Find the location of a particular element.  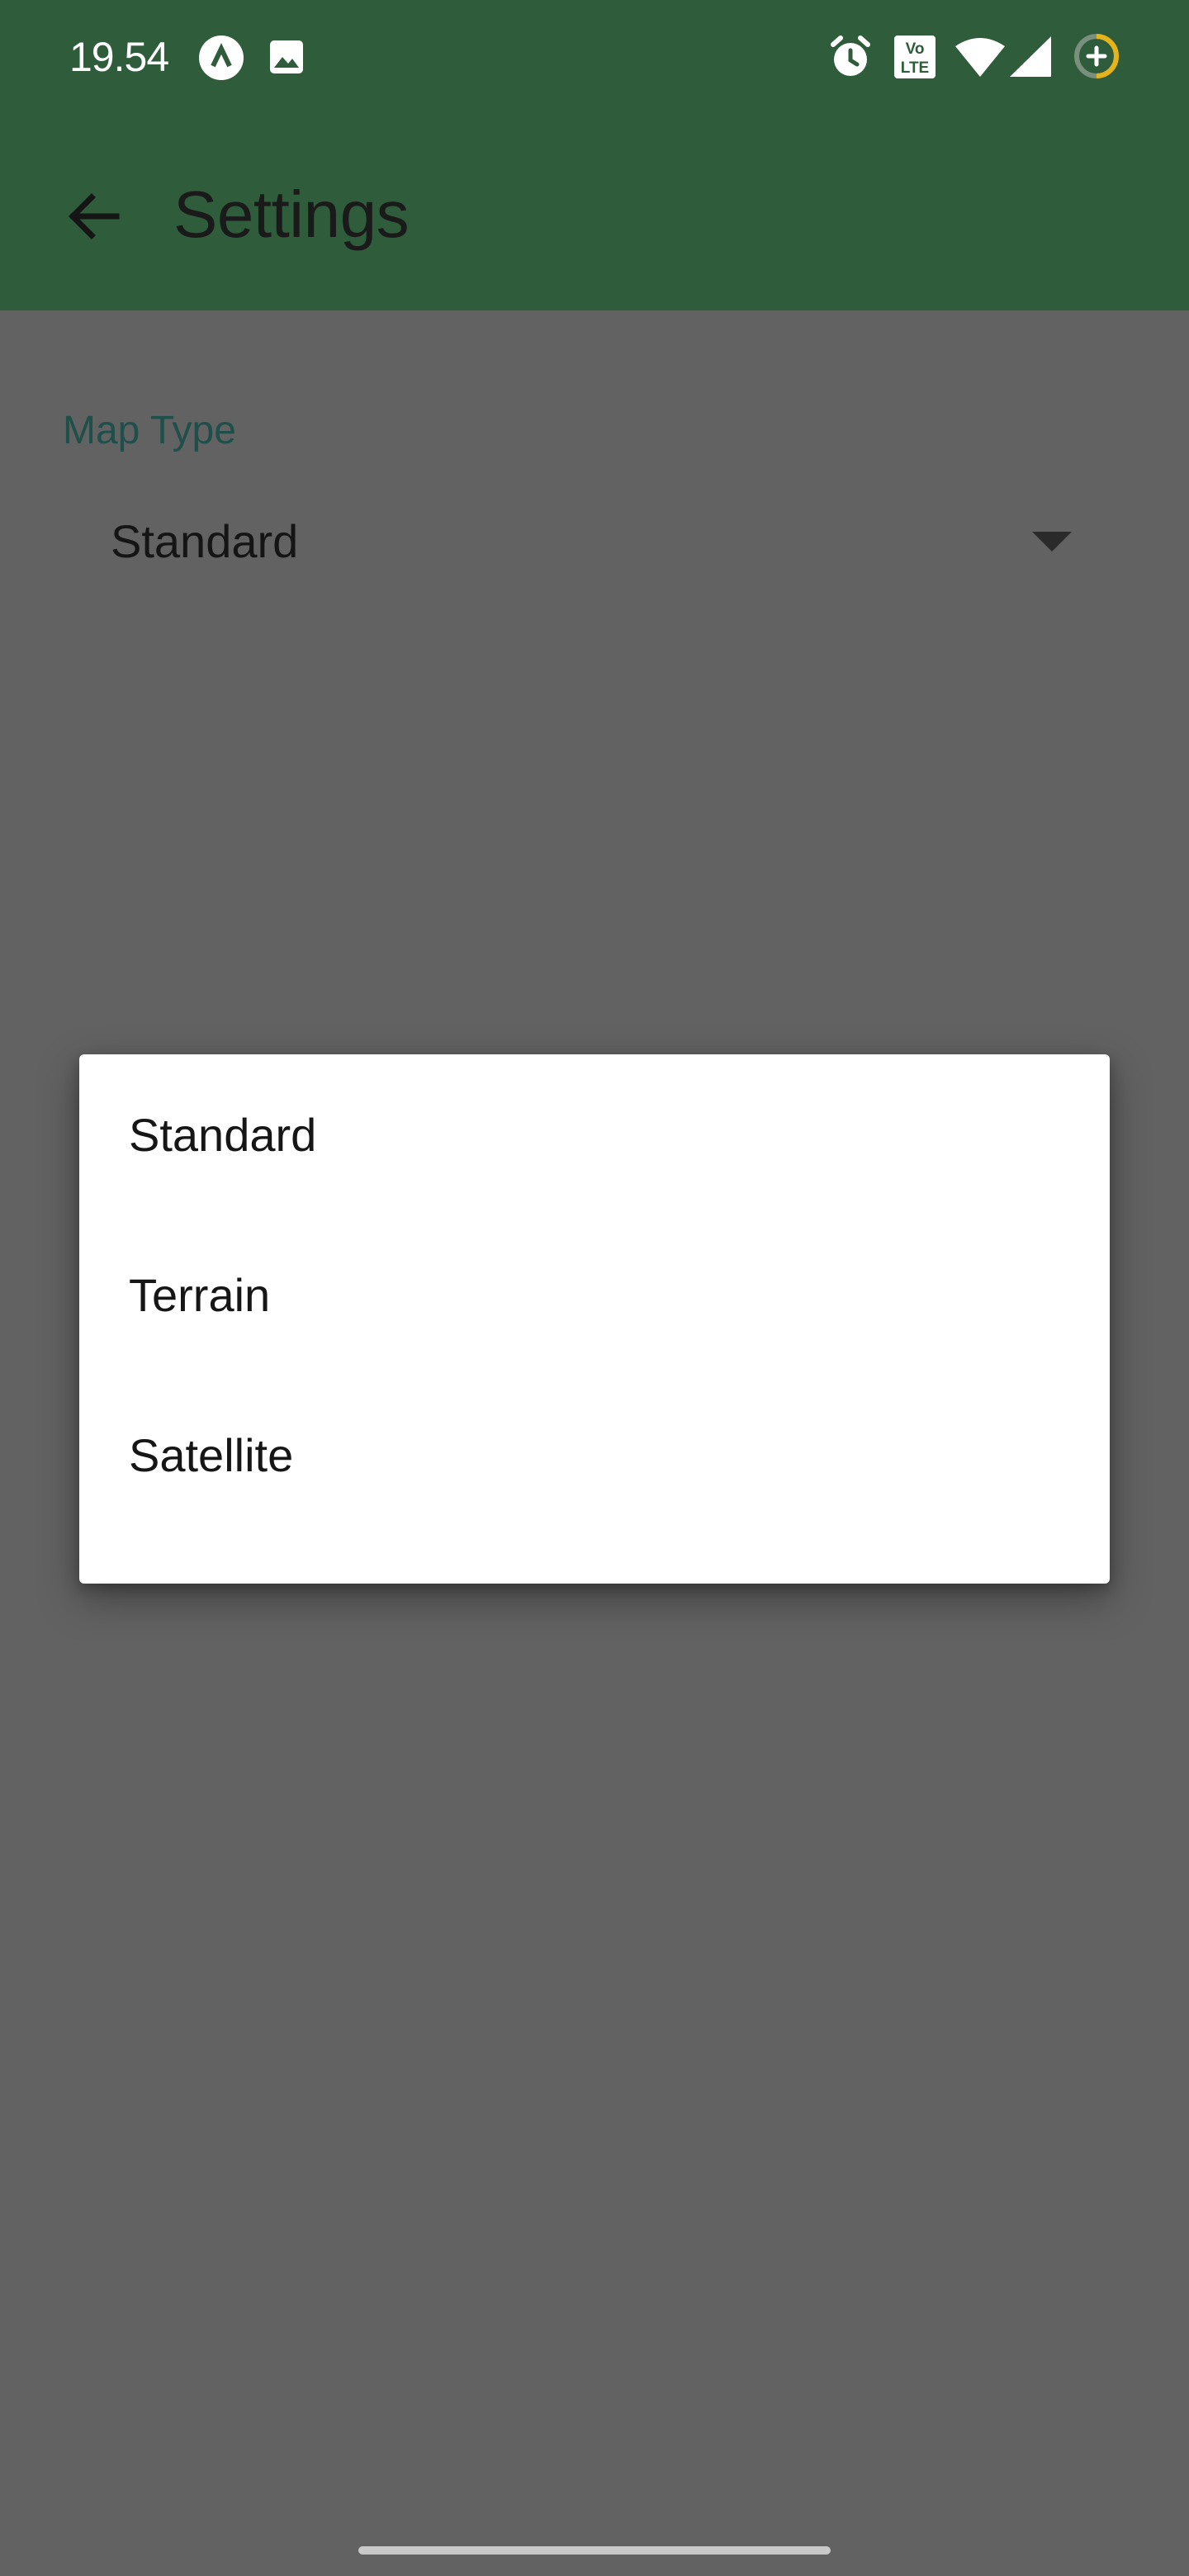

gallery-icon is located at coordinates (286, 56).